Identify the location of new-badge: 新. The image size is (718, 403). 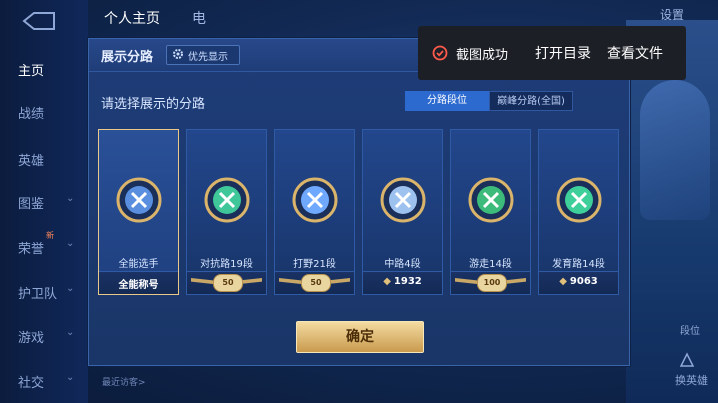
(50, 235).